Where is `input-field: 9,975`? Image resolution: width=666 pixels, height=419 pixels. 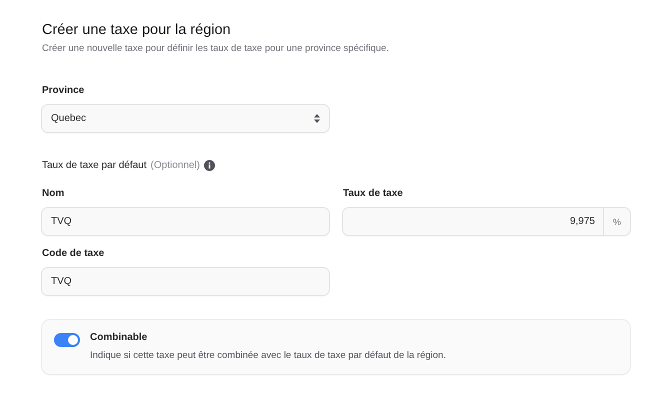
input-field: 9,975 is located at coordinates (473, 221).